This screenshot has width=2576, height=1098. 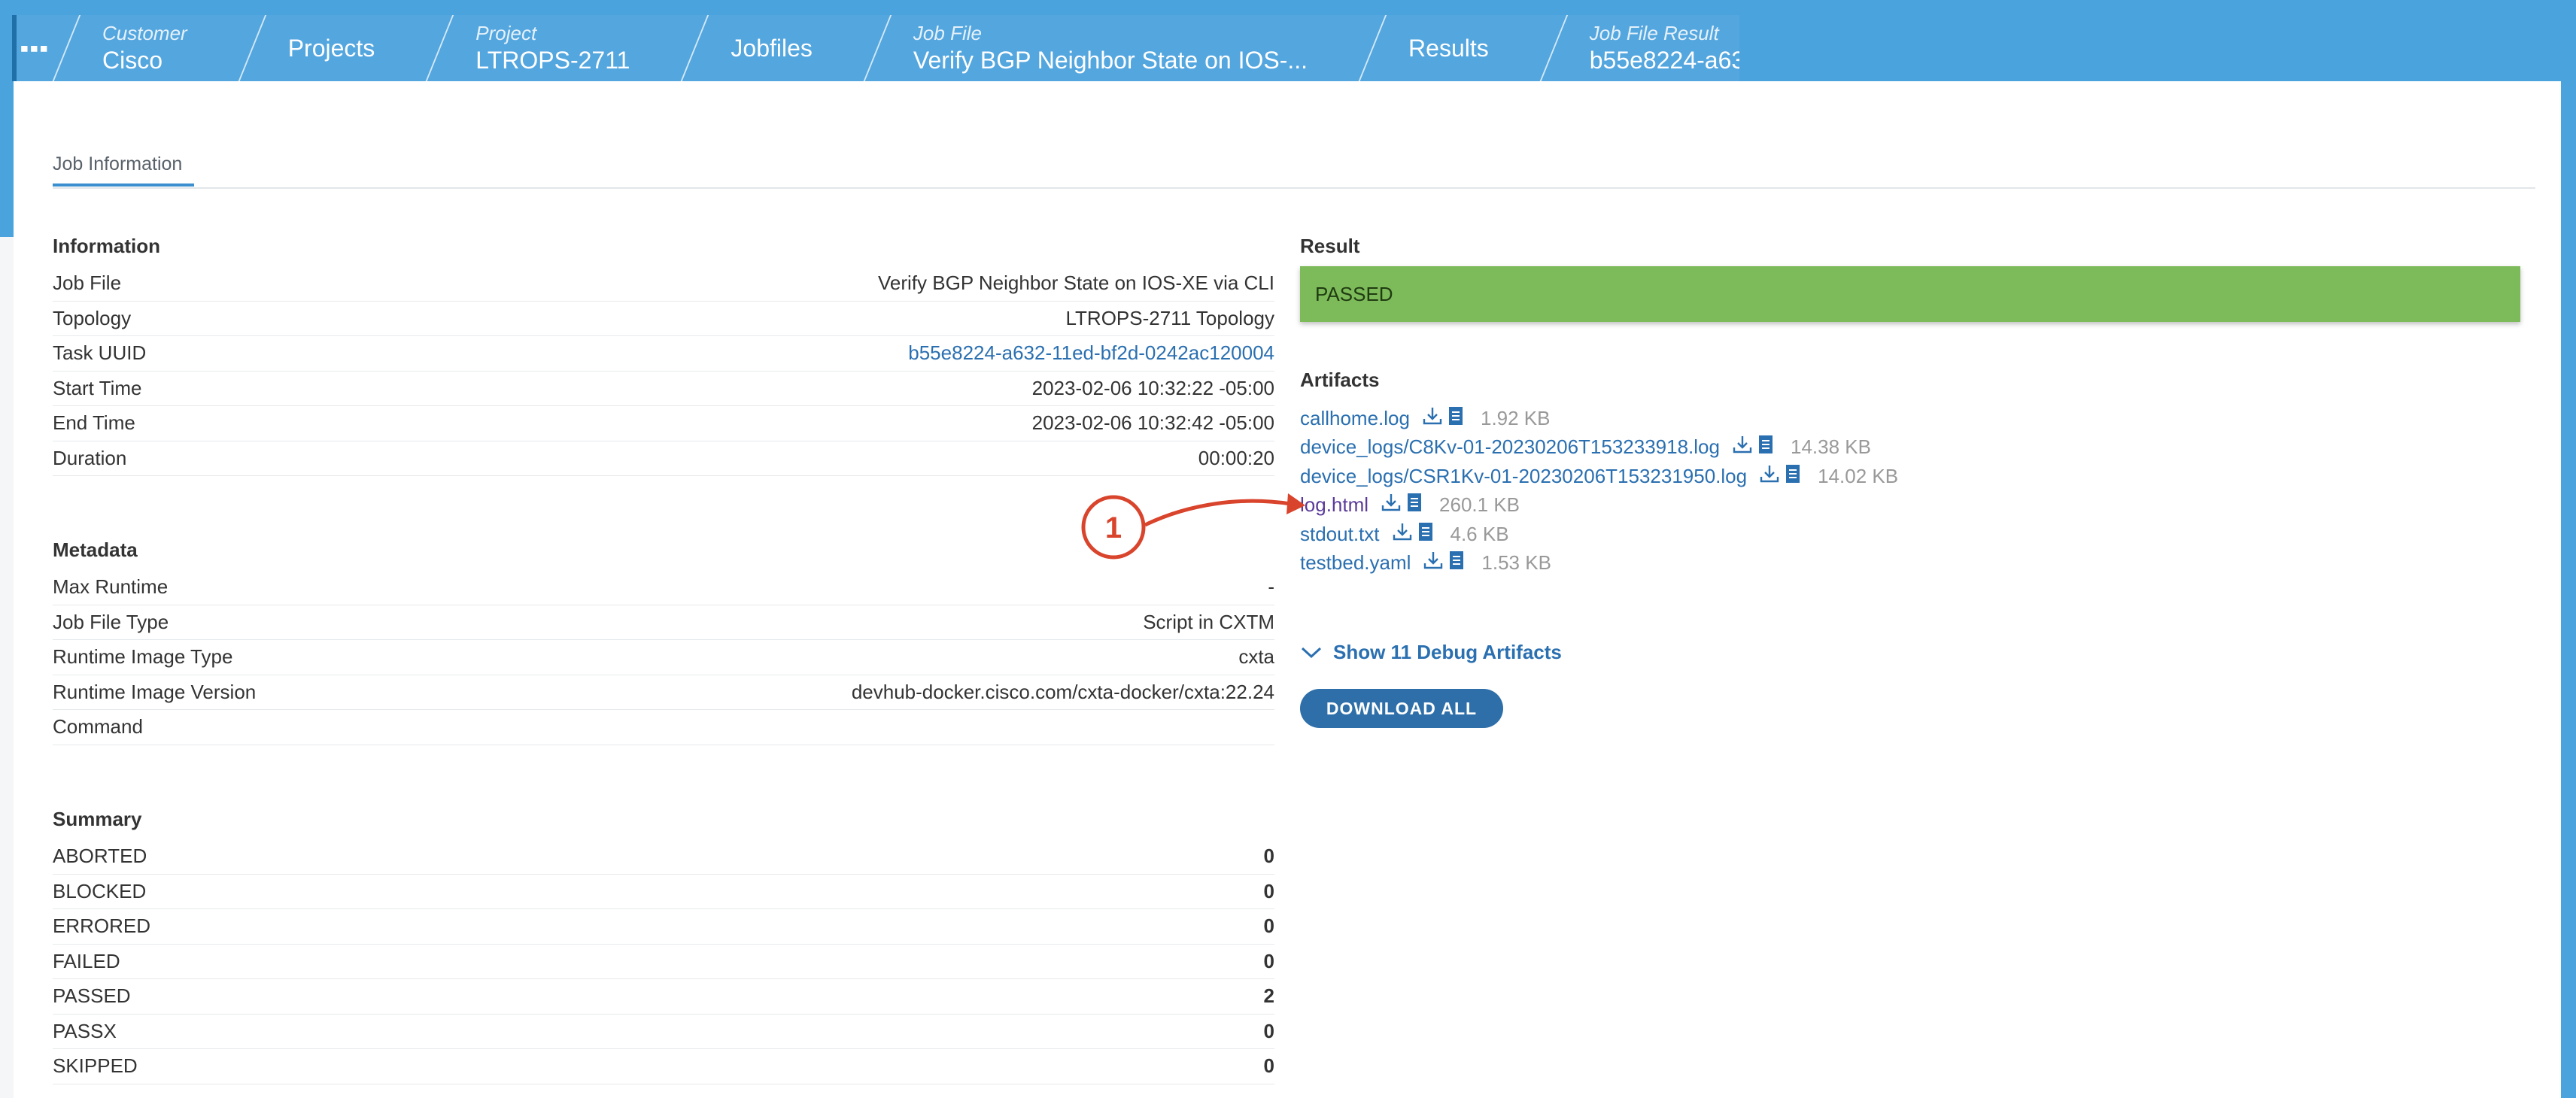 I want to click on info-value: 00:00:20, so click(x=1236, y=457).